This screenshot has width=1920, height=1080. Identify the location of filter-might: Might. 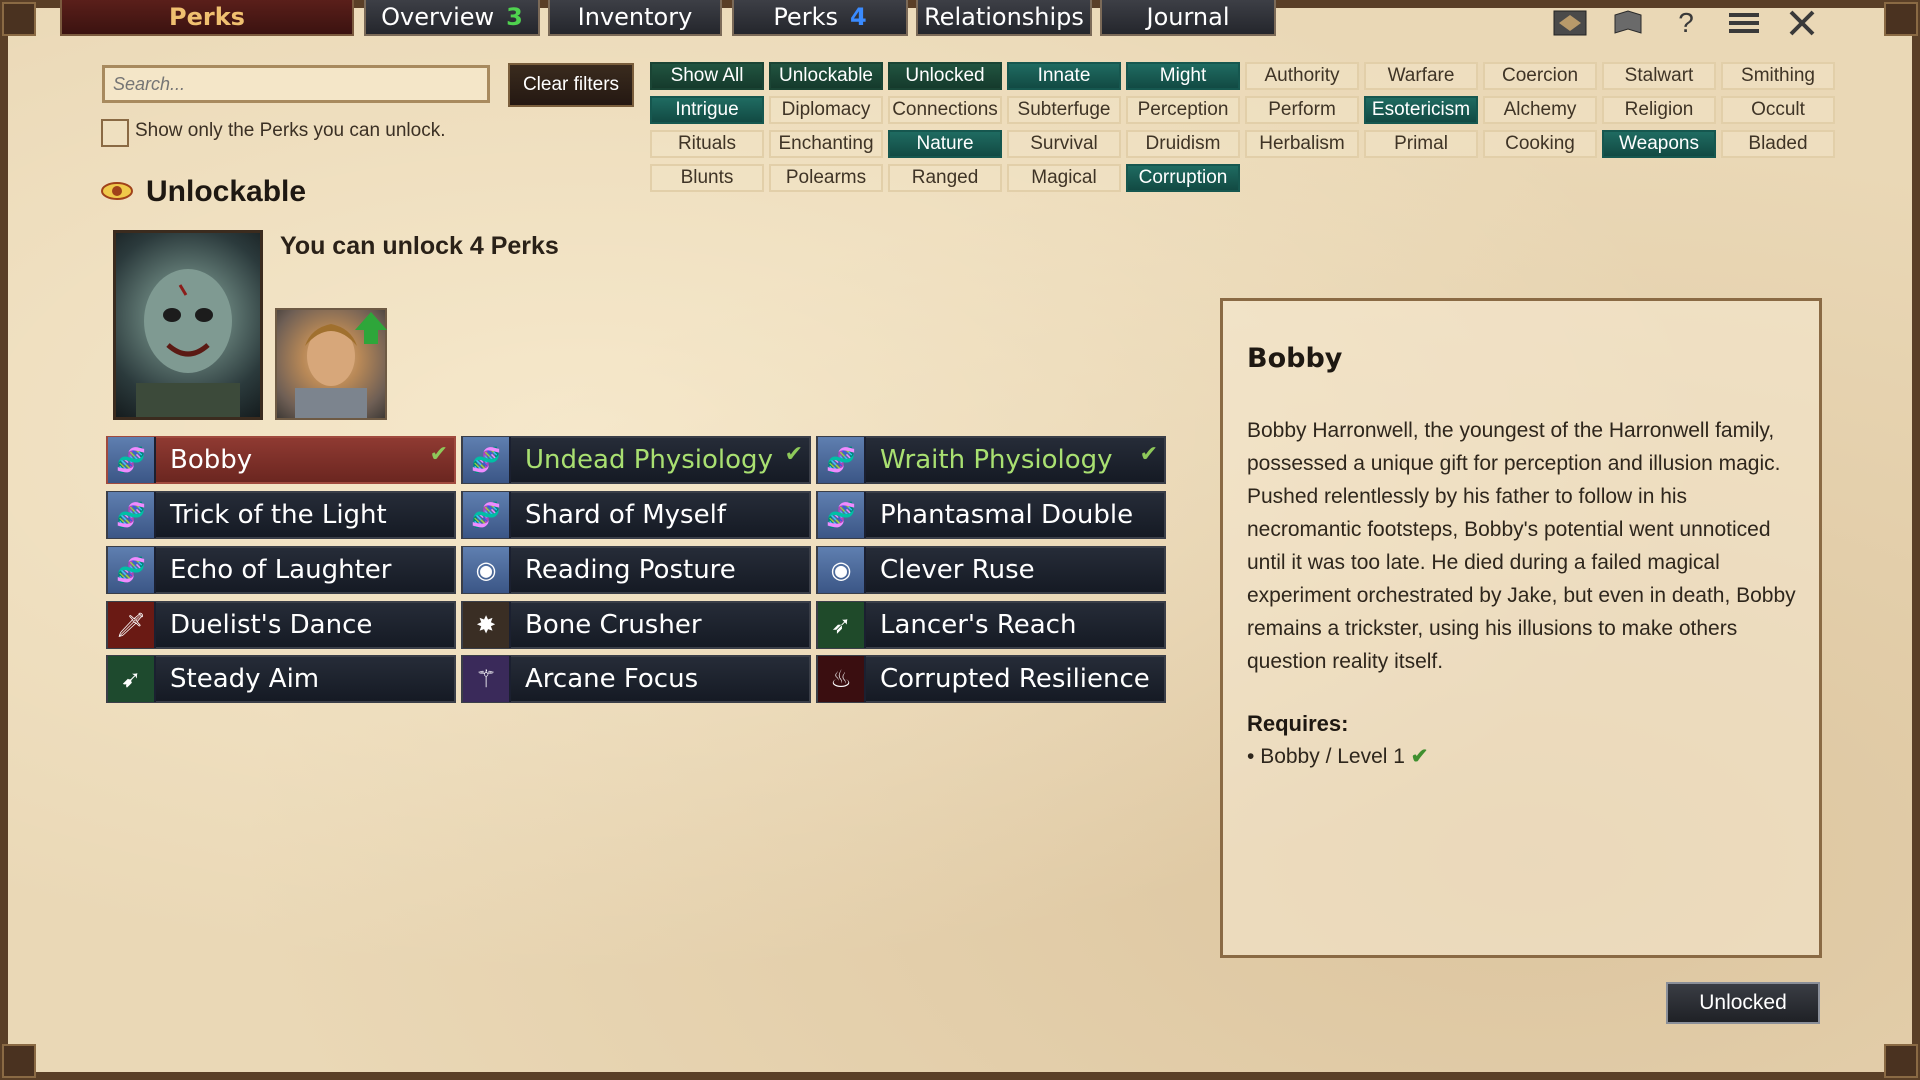
(1183, 76).